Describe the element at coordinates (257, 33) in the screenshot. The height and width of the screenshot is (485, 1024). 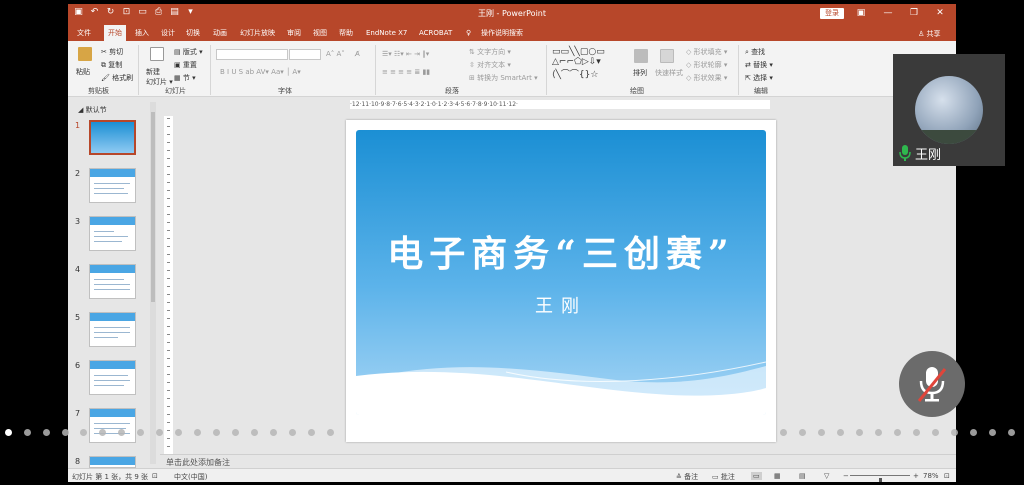
I see `tab-slideshow: 幻灯片放映` at that location.